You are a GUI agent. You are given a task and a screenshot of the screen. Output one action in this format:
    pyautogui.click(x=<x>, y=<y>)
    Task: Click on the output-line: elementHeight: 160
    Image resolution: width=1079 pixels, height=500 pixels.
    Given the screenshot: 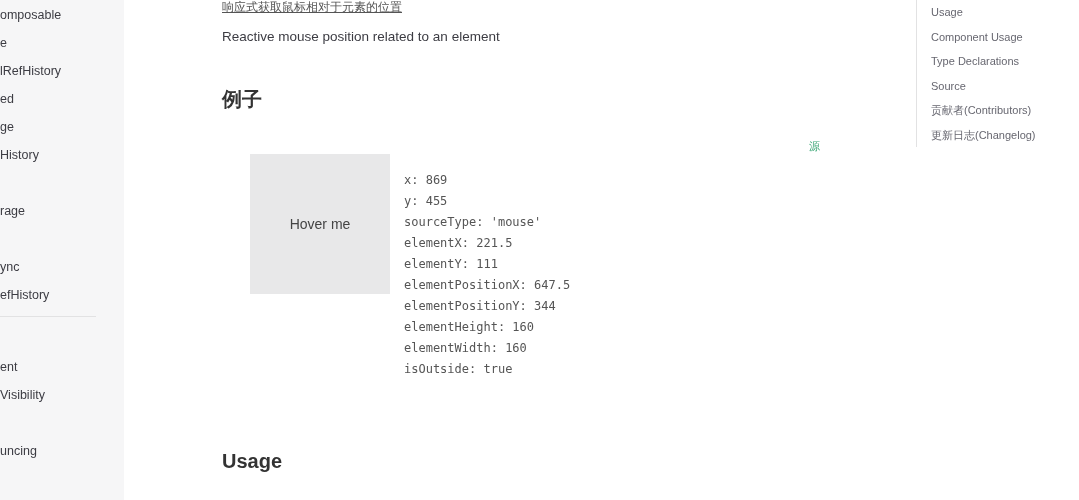 What is the action you would take?
    pyautogui.click(x=470, y=327)
    